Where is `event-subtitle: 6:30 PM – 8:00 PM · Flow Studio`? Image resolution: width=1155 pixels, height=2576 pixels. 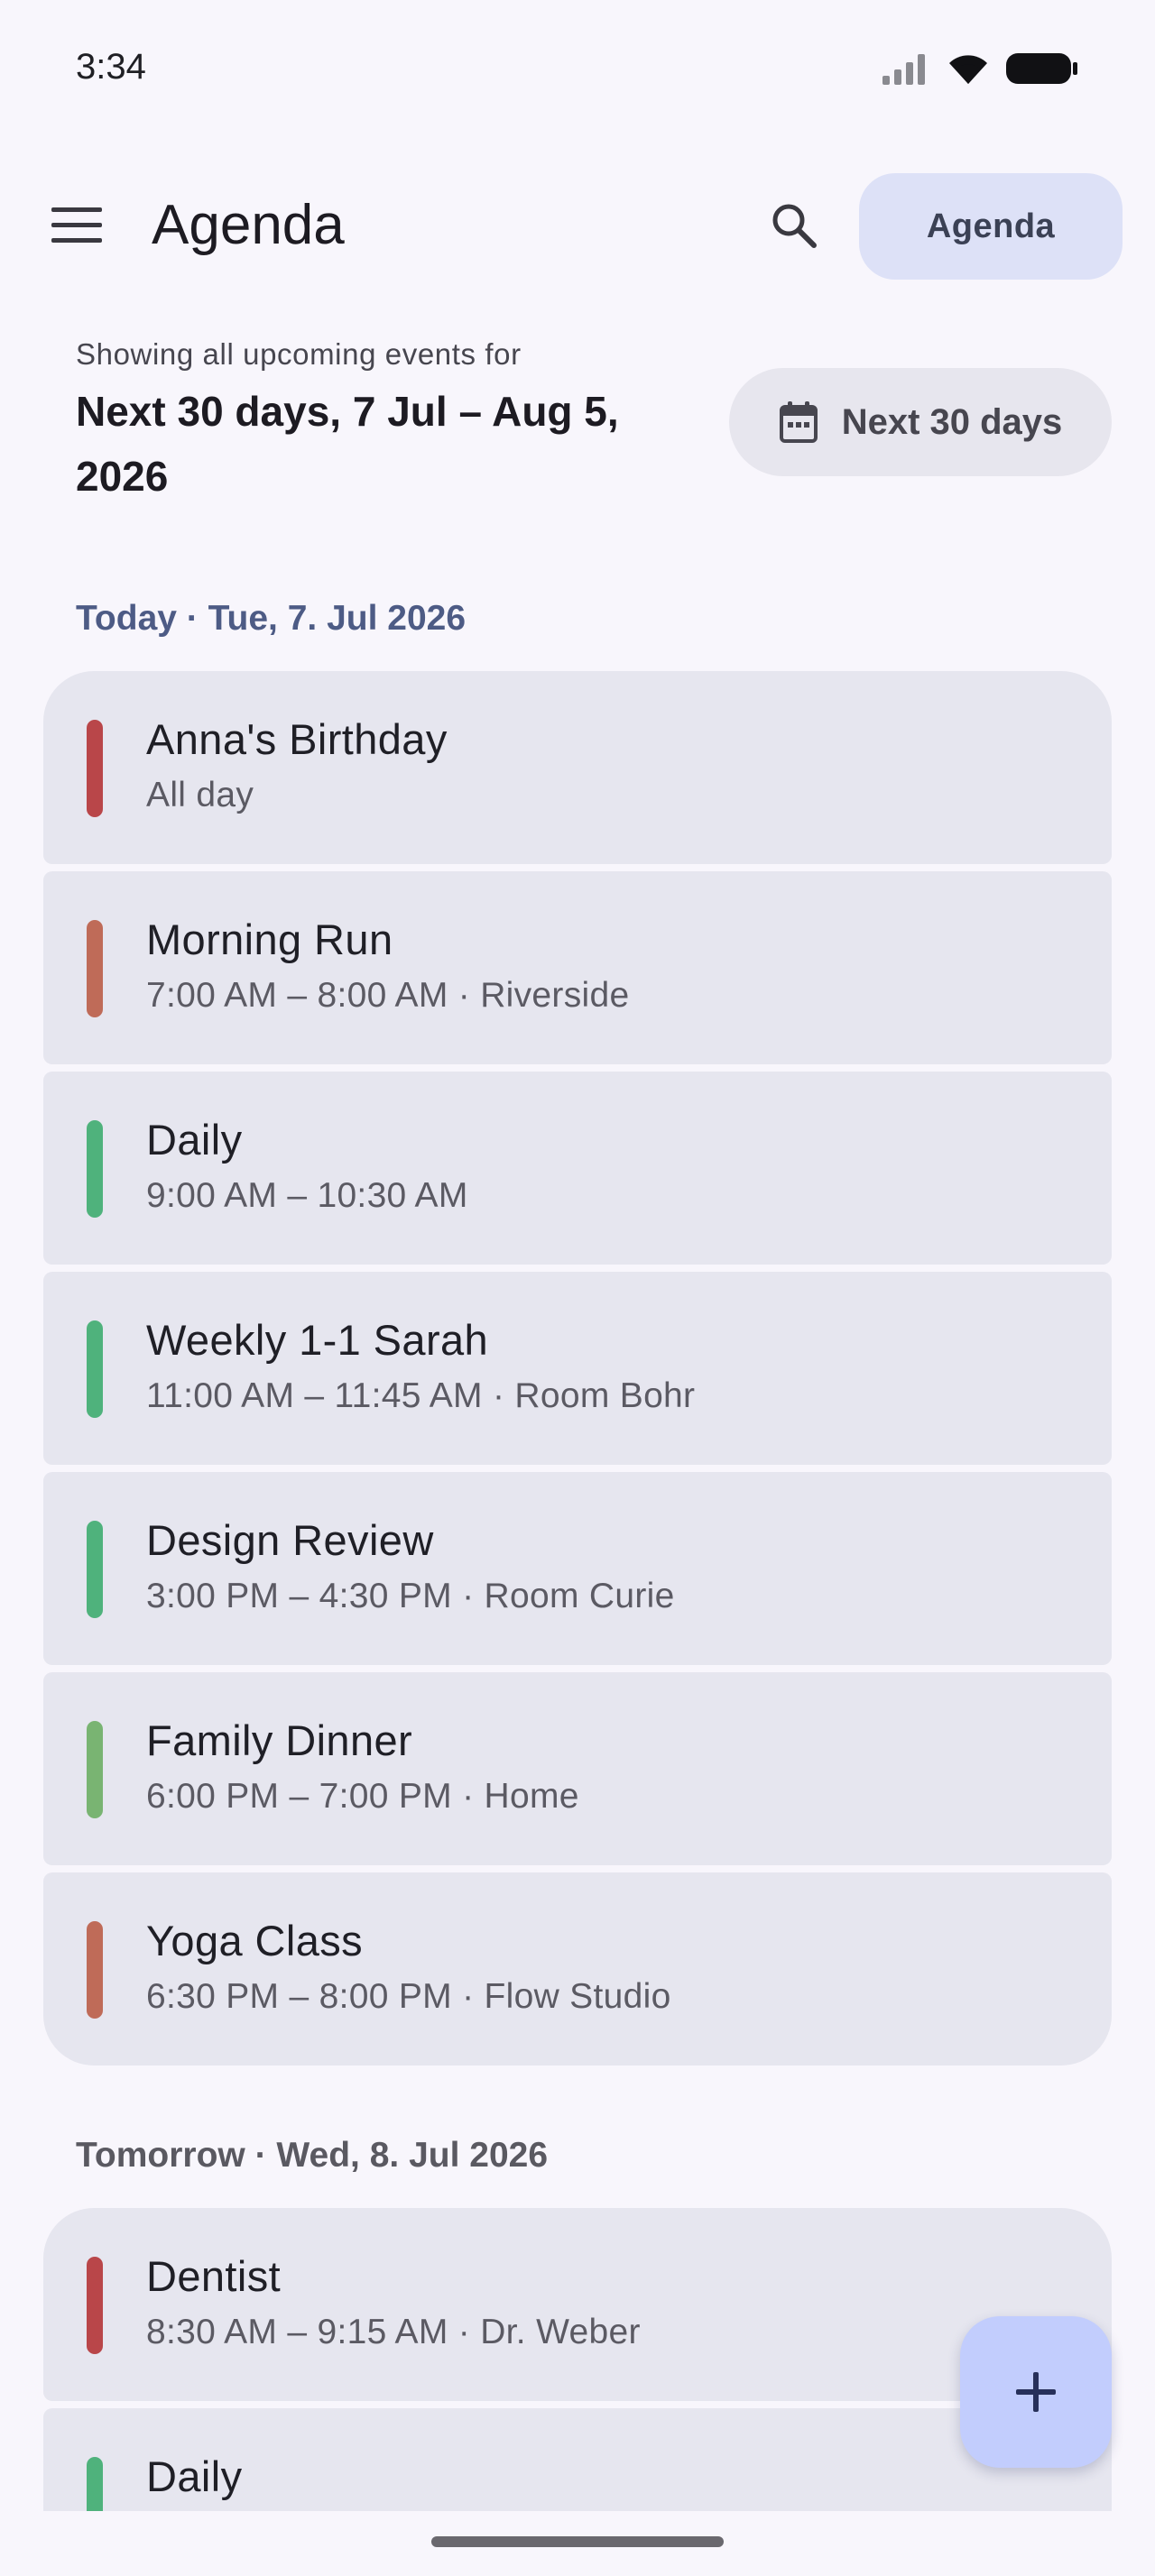
event-subtitle: 6:30 PM – 8:00 PM · Flow Studio is located at coordinates (408, 1997).